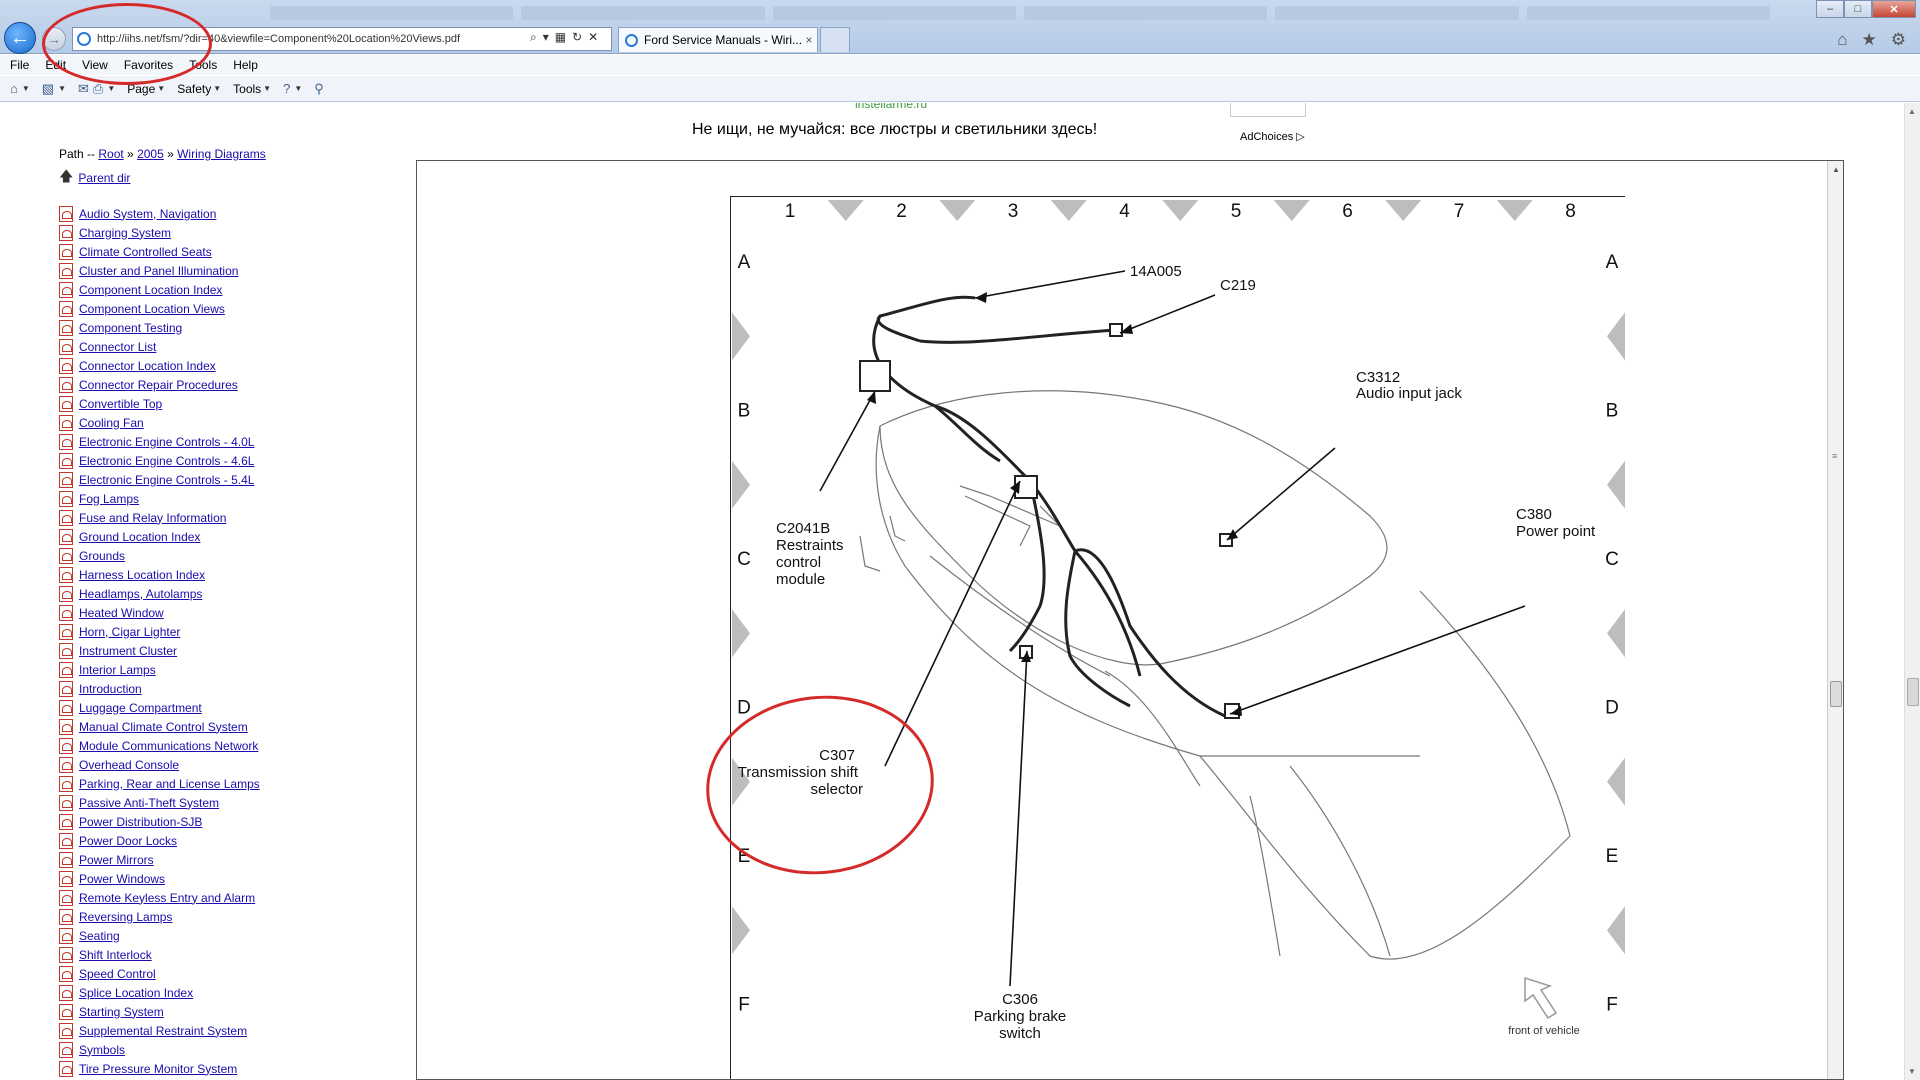 Image resolution: width=1920 pixels, height=1080 pixels. What do you see at coordinates (110, 154) in the screenshot?
I see `breadcrumb-root: Root` at bounding box center [110, 154].